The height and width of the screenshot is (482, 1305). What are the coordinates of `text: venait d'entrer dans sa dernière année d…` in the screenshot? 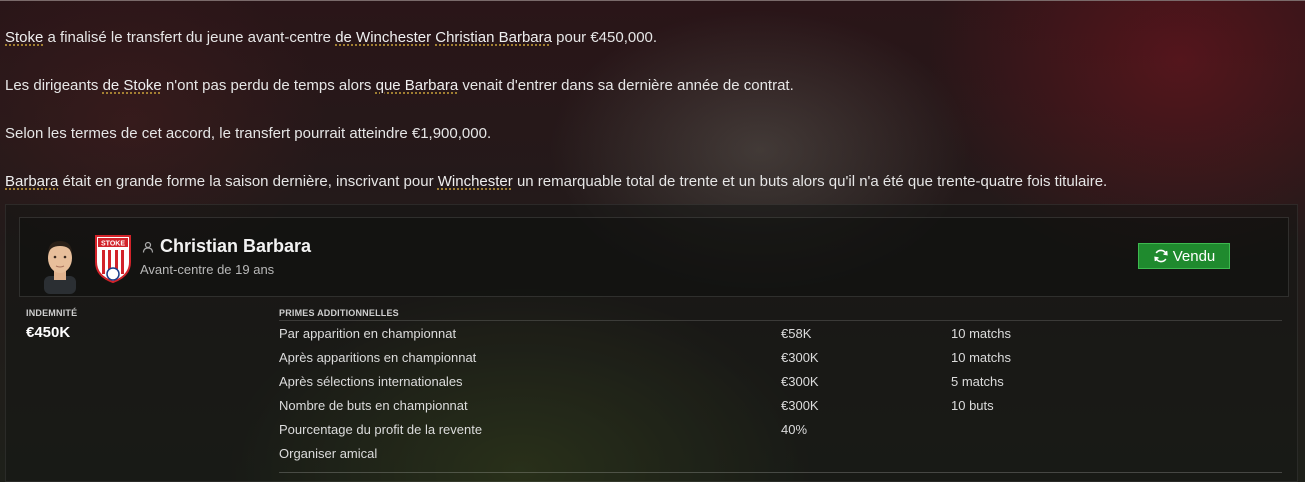 It's located at (626, 85).